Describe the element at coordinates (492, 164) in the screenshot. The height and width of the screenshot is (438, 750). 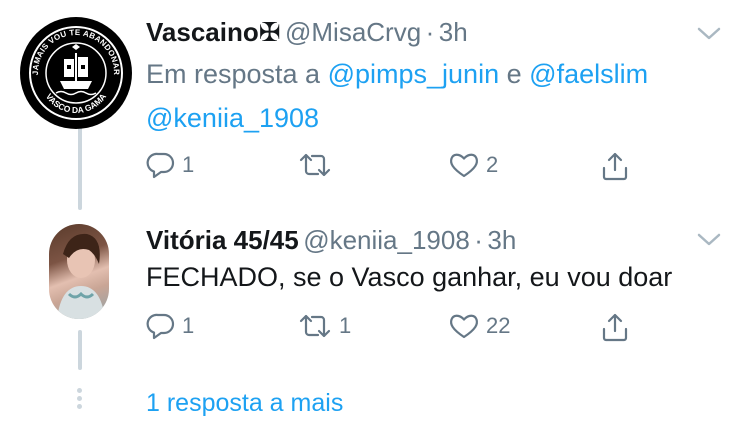
I see `tweet1-like-count: 2` at that location.